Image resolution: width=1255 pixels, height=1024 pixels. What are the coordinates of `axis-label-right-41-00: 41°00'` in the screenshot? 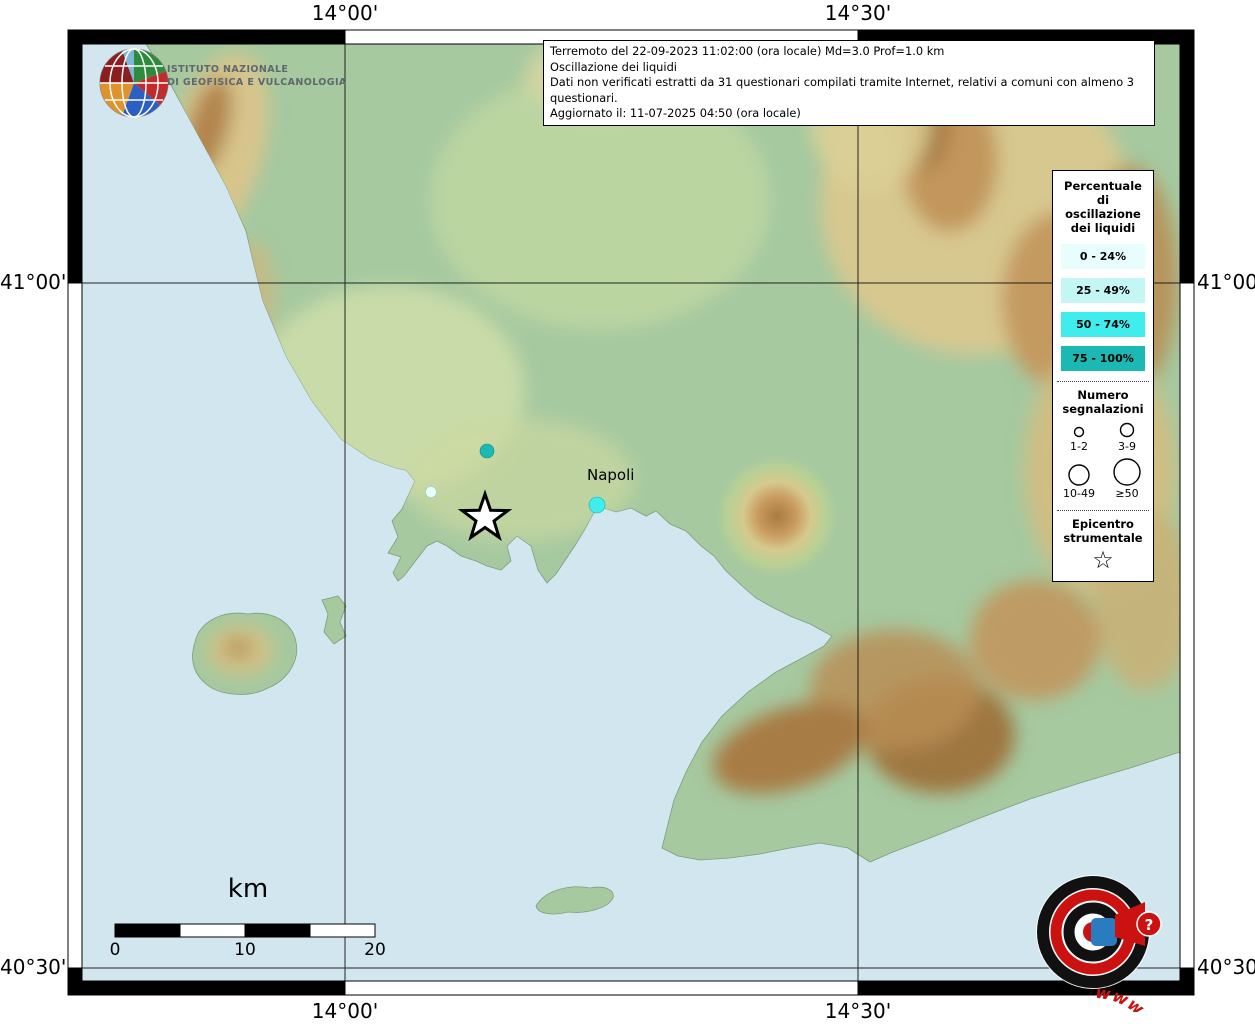 It's located at (1226, 282).